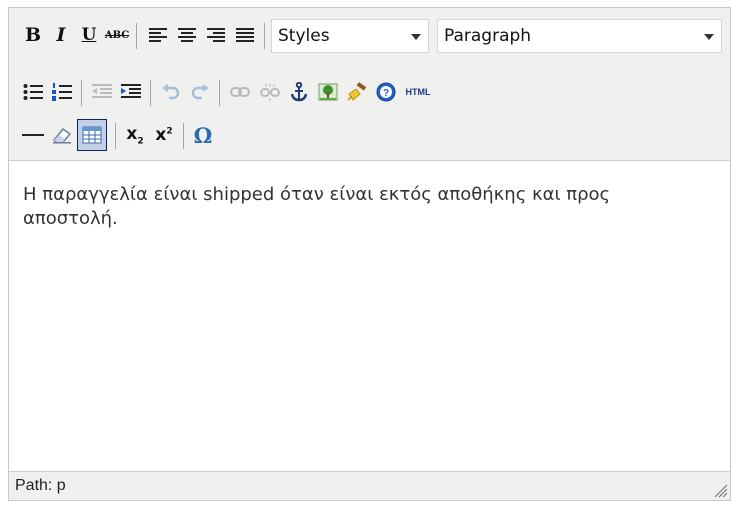 This screenshot has width=739, height=510. I want to click on image-icon, so click(328, 92).